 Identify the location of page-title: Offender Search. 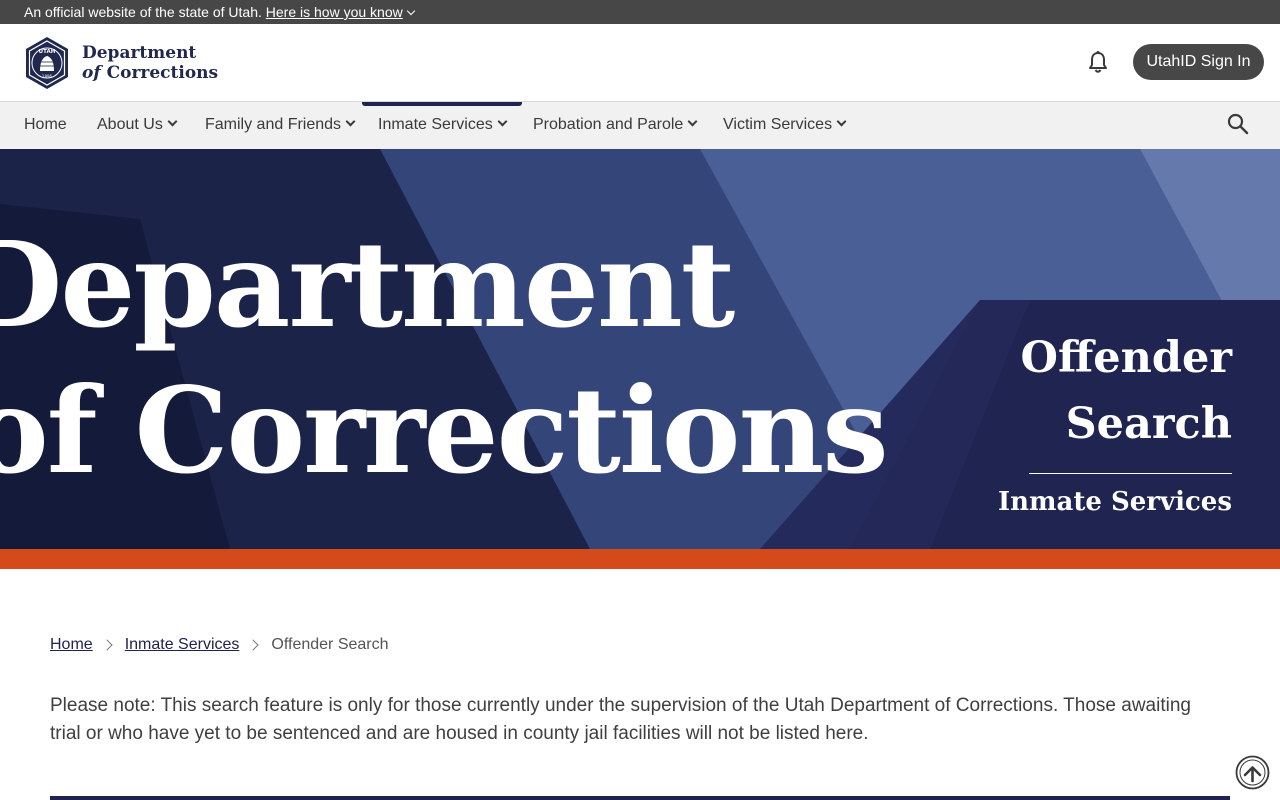
(1126, 391).